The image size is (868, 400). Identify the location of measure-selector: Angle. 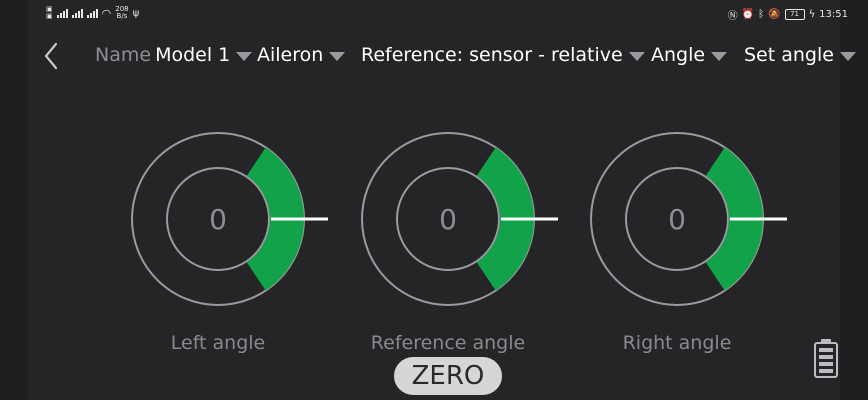
(689, 55).